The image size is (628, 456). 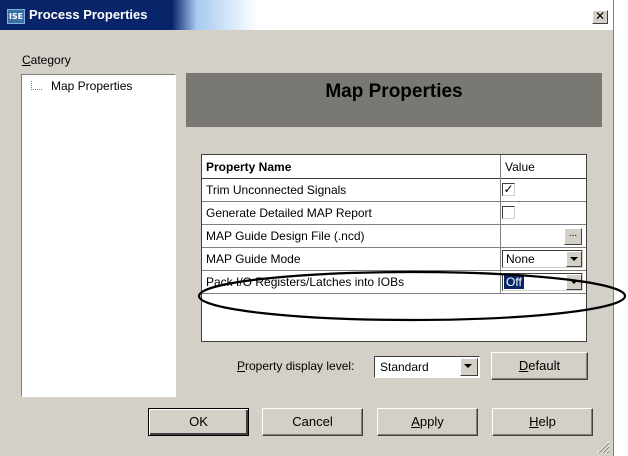 I want to click on pack-io-registers-select: Off, so click(x=542, y=282).